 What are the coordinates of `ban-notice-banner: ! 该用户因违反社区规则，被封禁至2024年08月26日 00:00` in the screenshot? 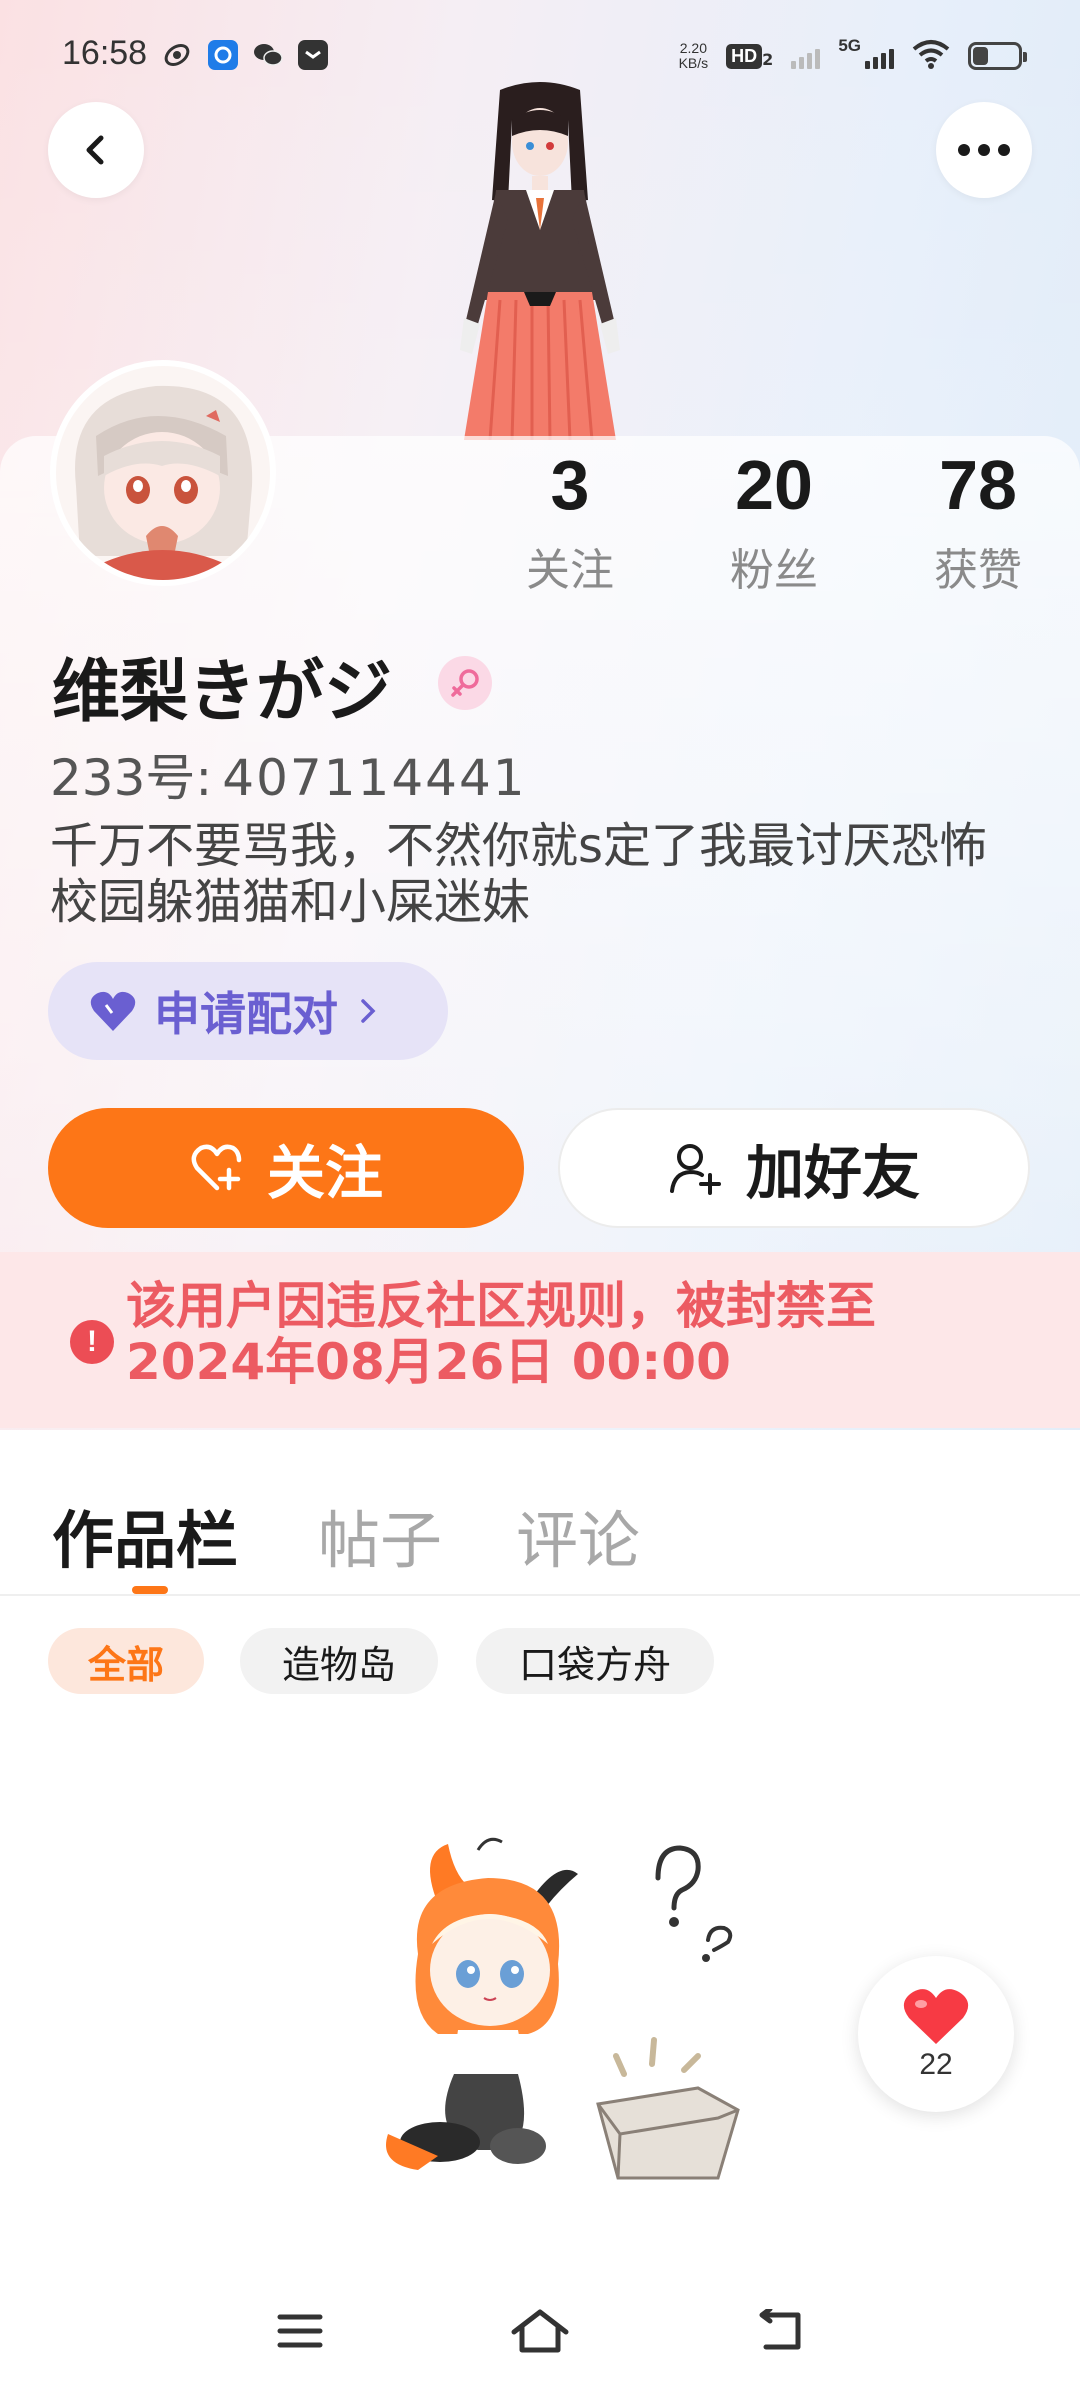 It's located at (540, 1340).